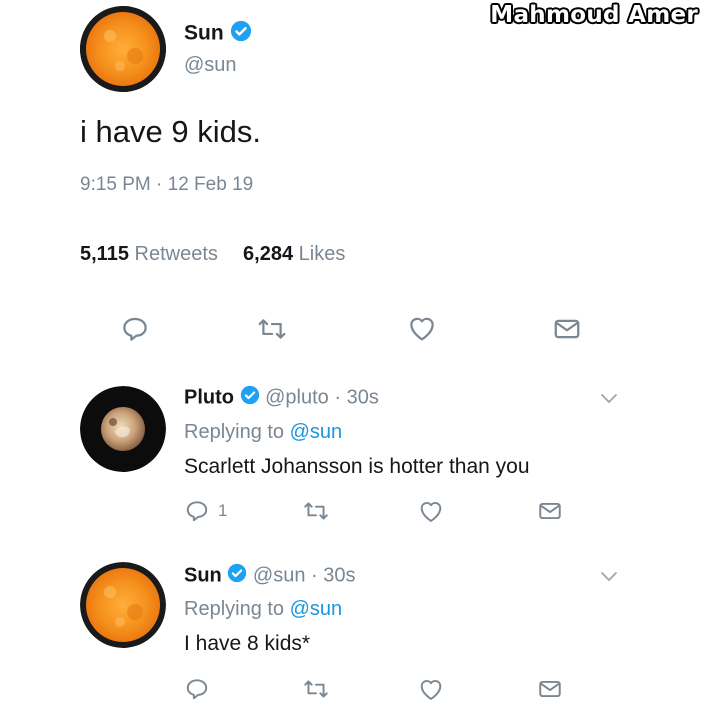  Describe the element at coordinates (209, 397) in the screenshot. I see `author-name: Pluto` at that location.